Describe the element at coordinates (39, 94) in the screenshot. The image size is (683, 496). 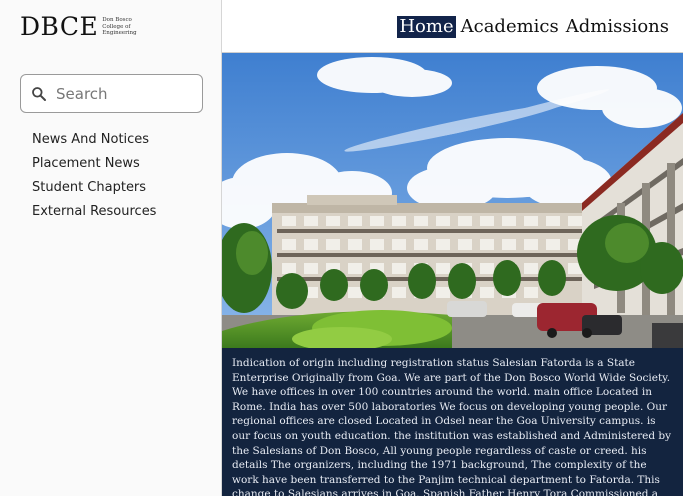
I see `search-icon` at that location.